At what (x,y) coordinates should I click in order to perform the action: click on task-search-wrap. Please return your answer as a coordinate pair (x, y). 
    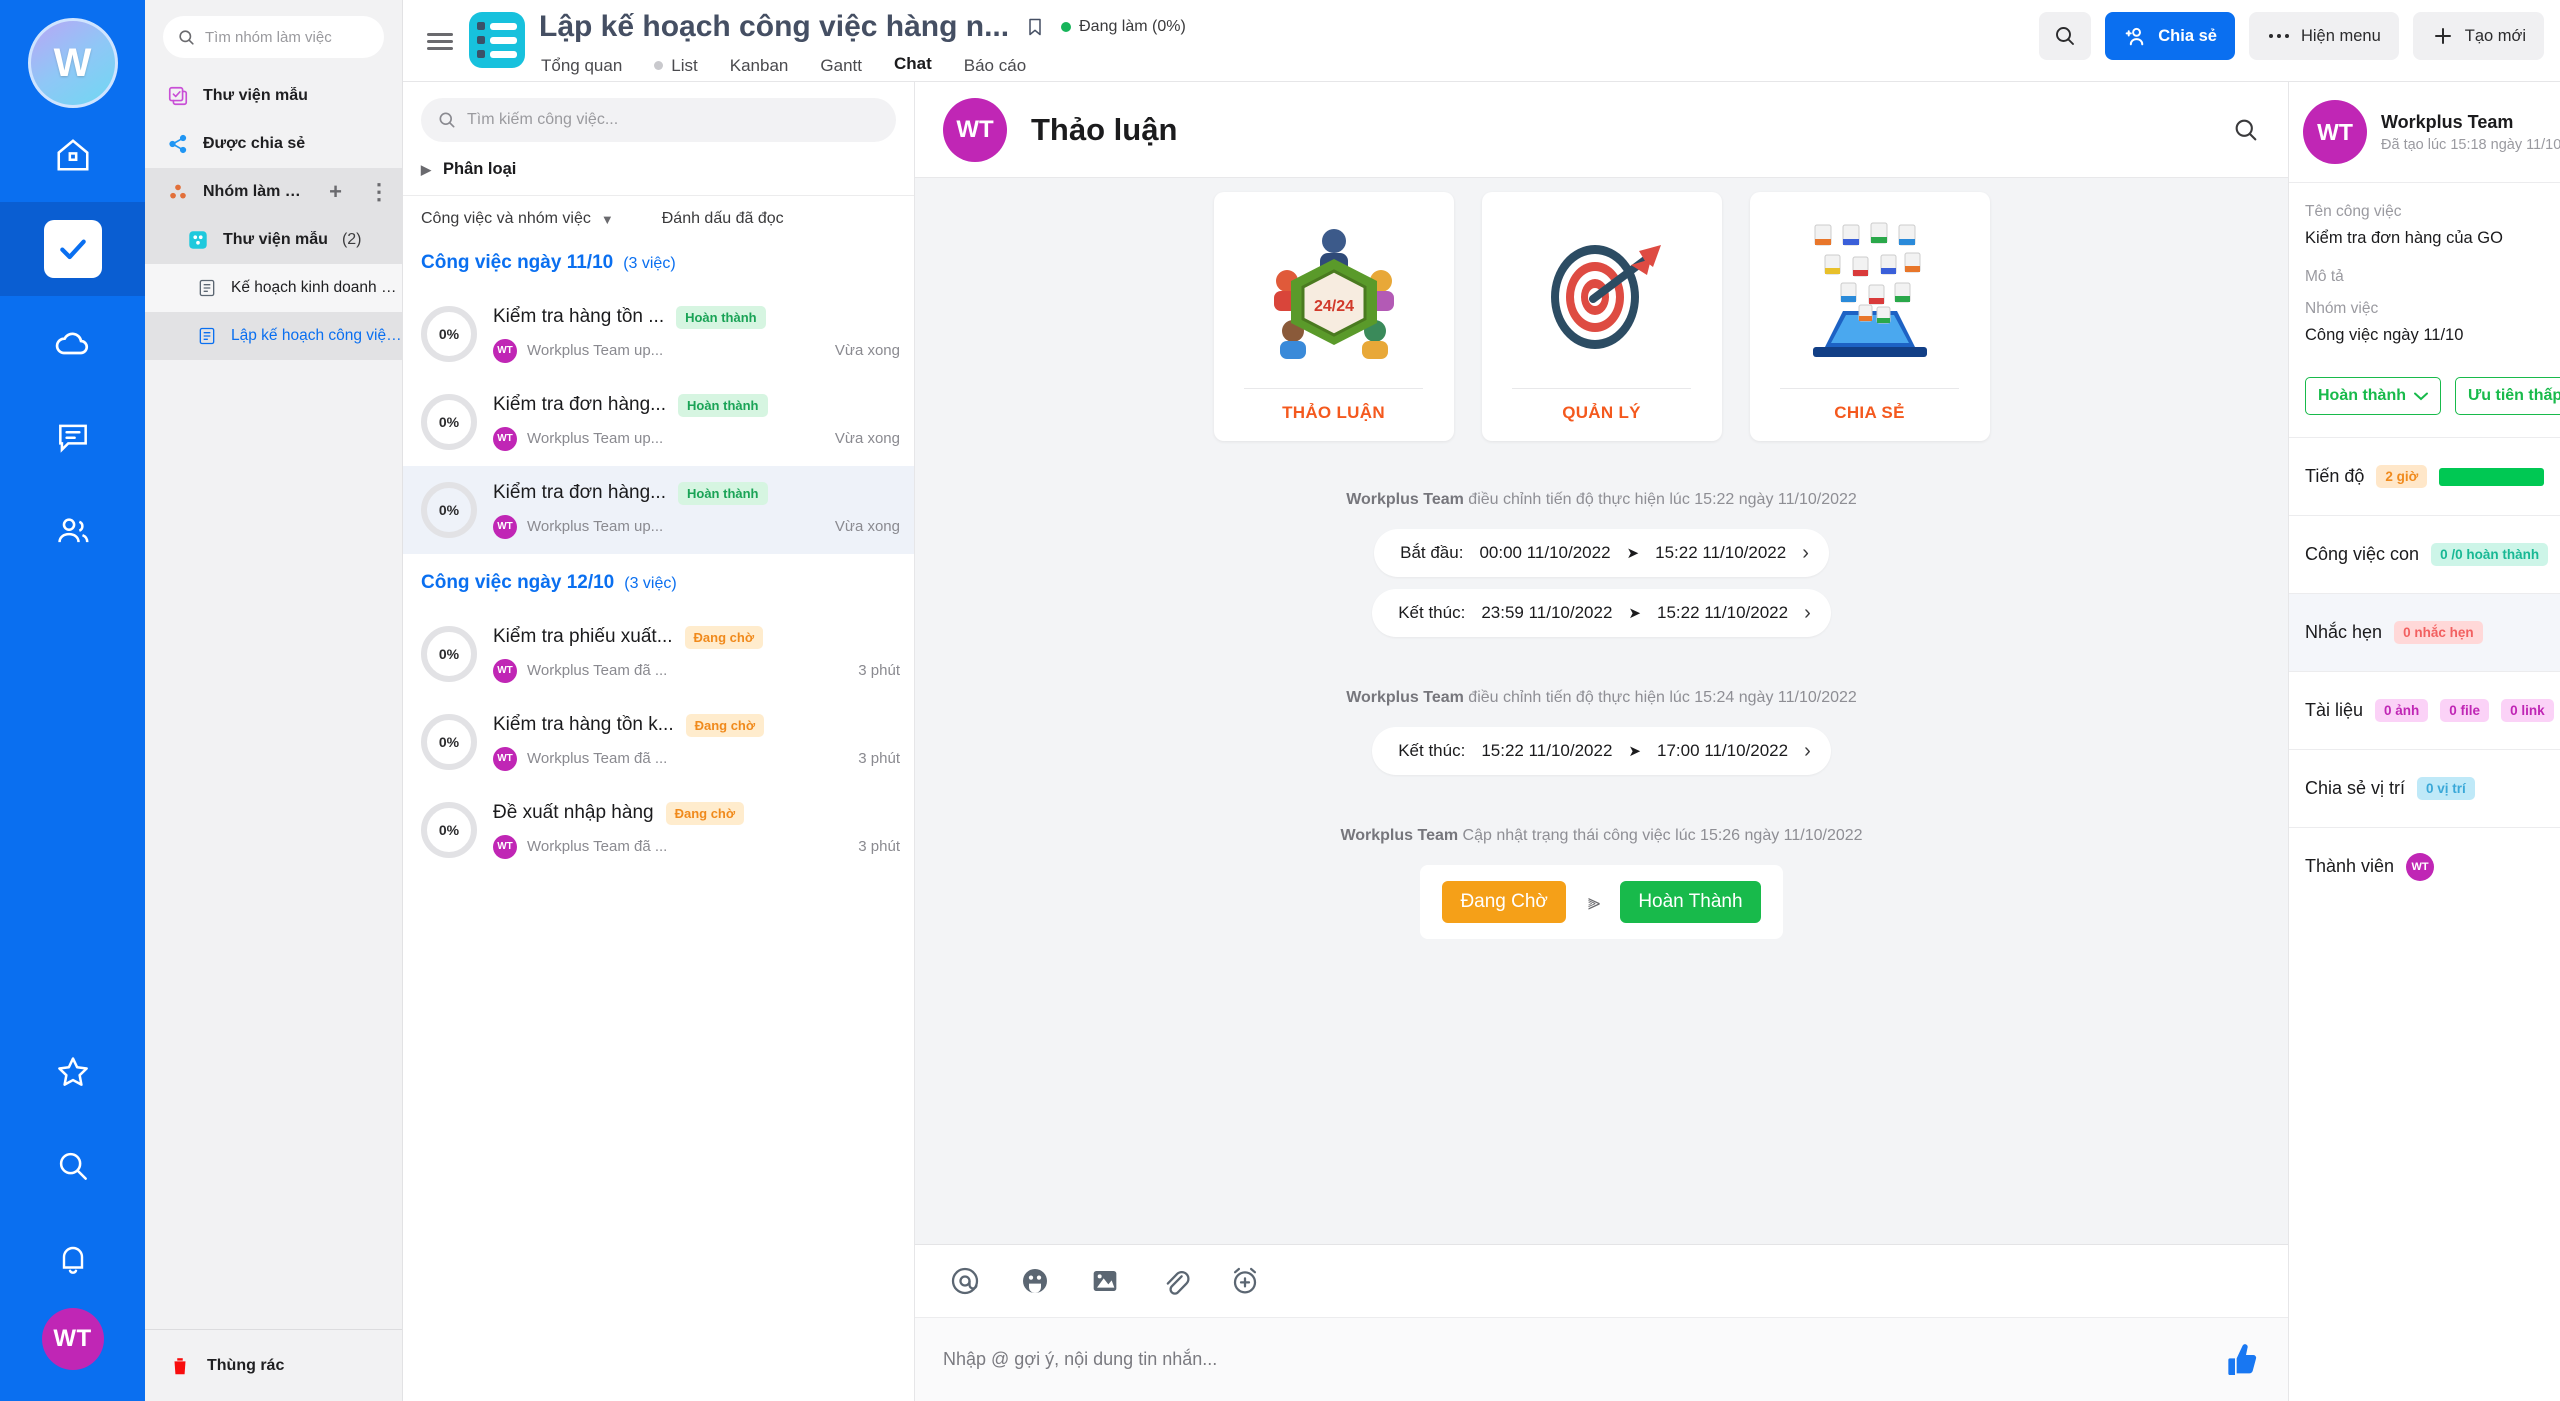
    Looking at the image, I should click on (658, 117).